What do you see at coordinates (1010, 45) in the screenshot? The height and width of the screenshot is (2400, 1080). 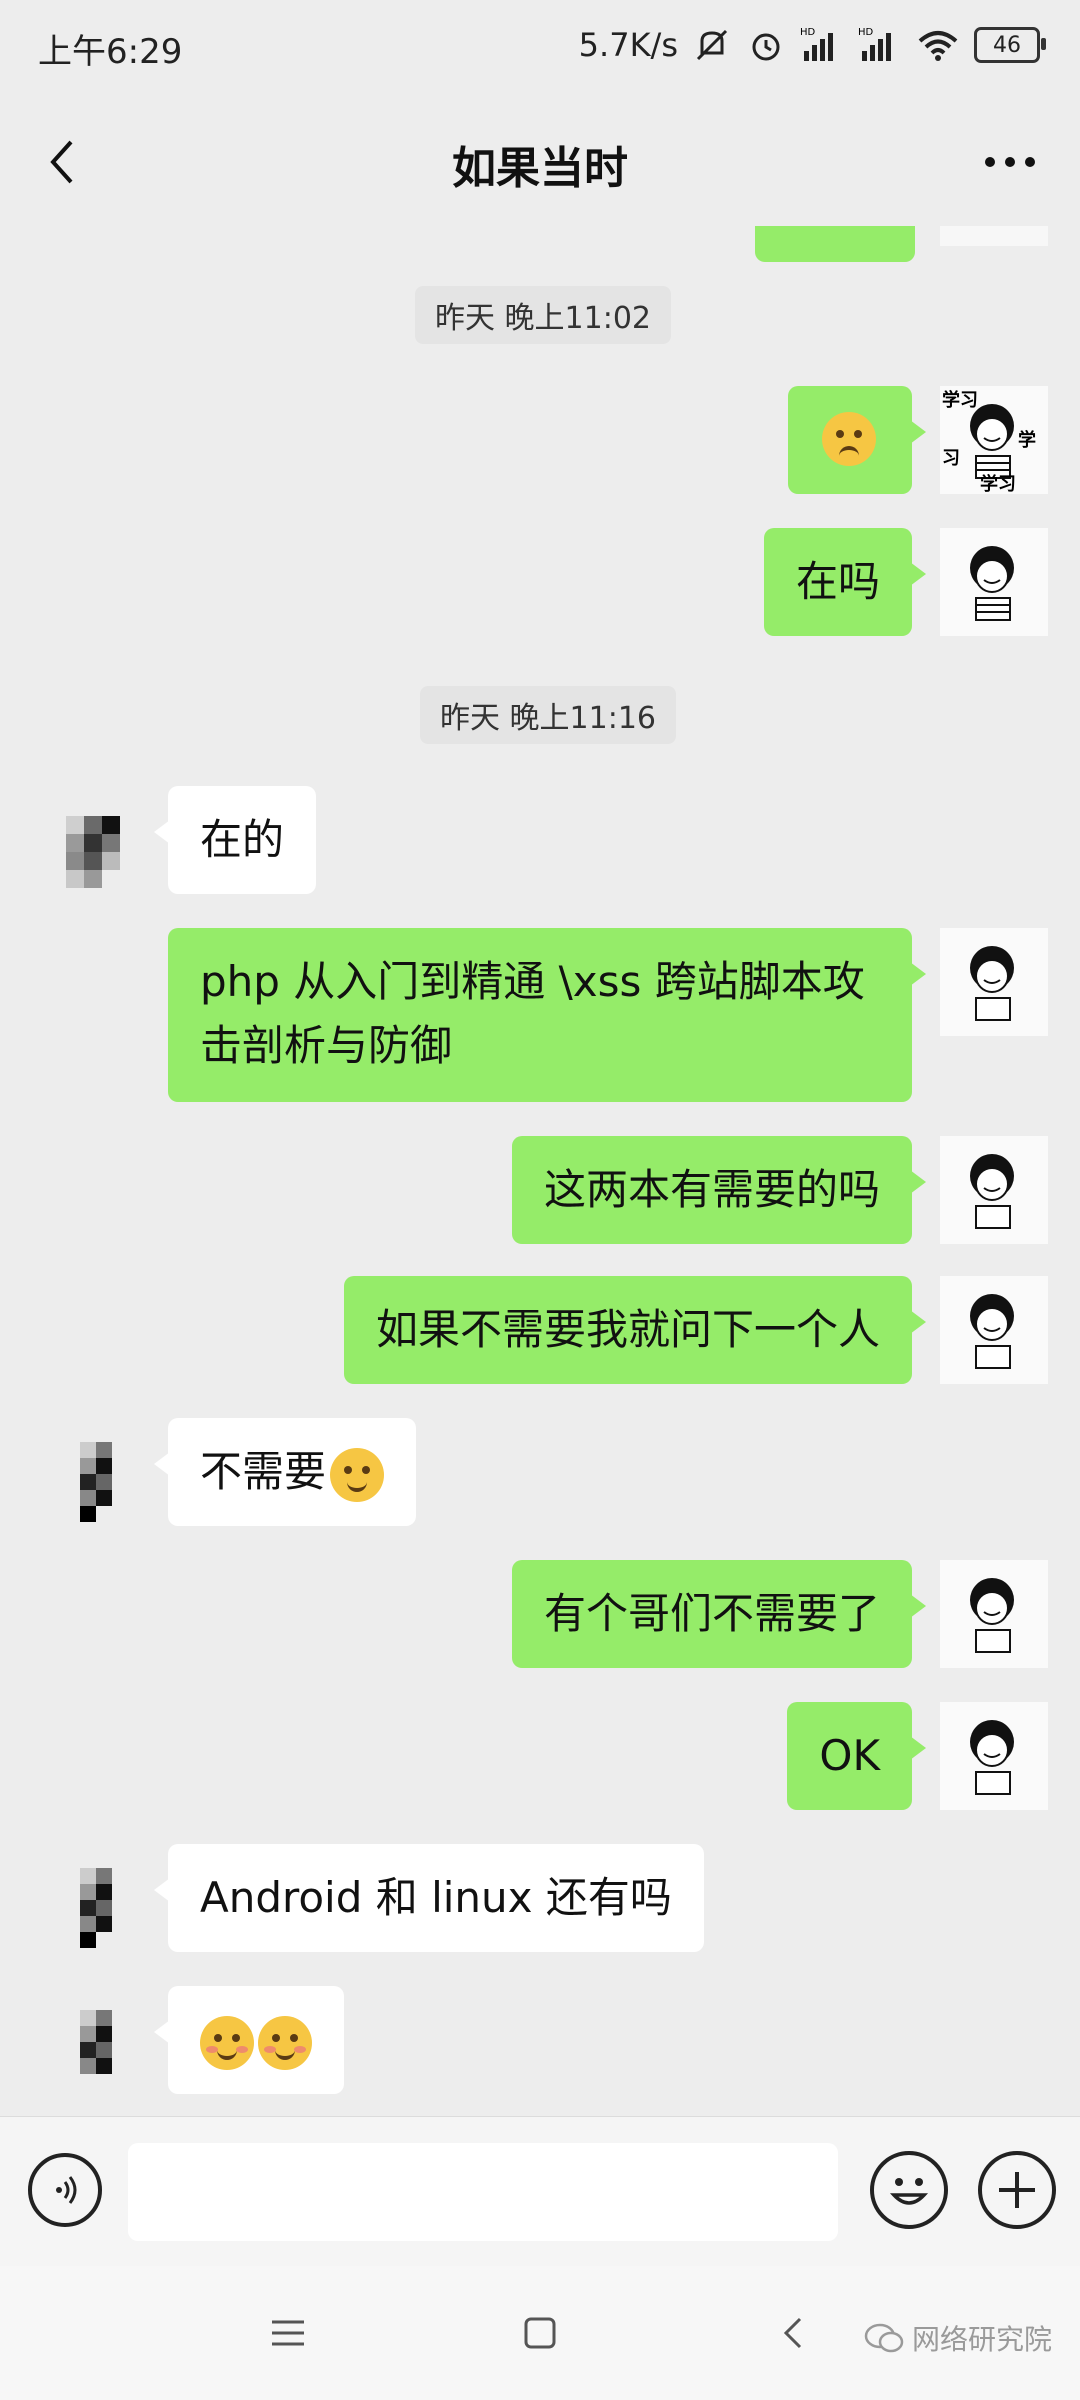 I see `battery-icon: 46` at bounding box center [1010, 45].